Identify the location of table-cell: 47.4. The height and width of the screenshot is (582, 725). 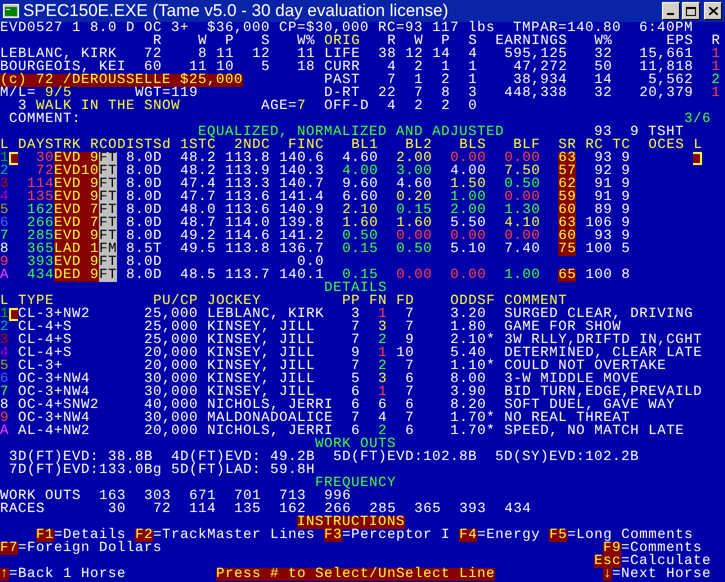
(198, 184).